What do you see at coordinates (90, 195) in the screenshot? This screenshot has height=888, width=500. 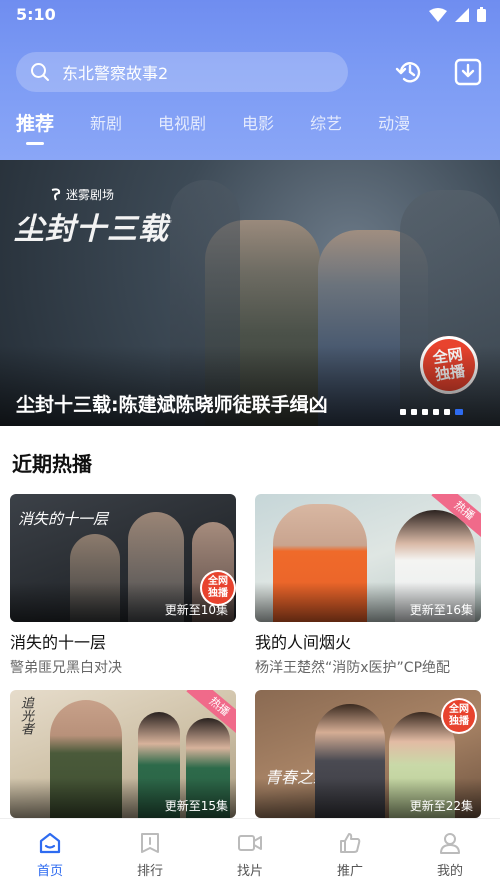 I see `banner-logo-text: 迷雾剧场` at bounding box center [90, 195].